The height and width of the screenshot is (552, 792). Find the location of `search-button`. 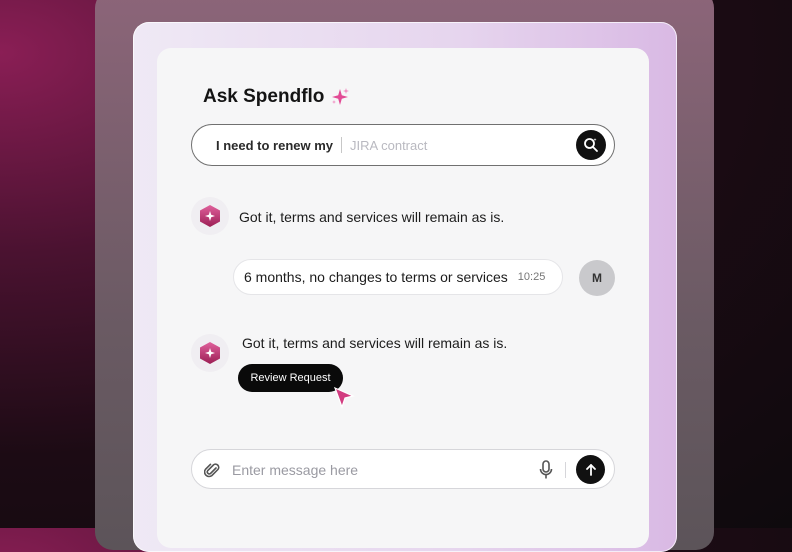

search-button is located at coordinates (591, 145).